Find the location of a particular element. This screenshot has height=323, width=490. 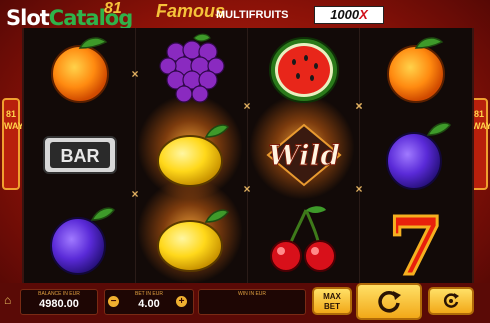

seven-symbol: 7 is located at coordinates (416, 240).